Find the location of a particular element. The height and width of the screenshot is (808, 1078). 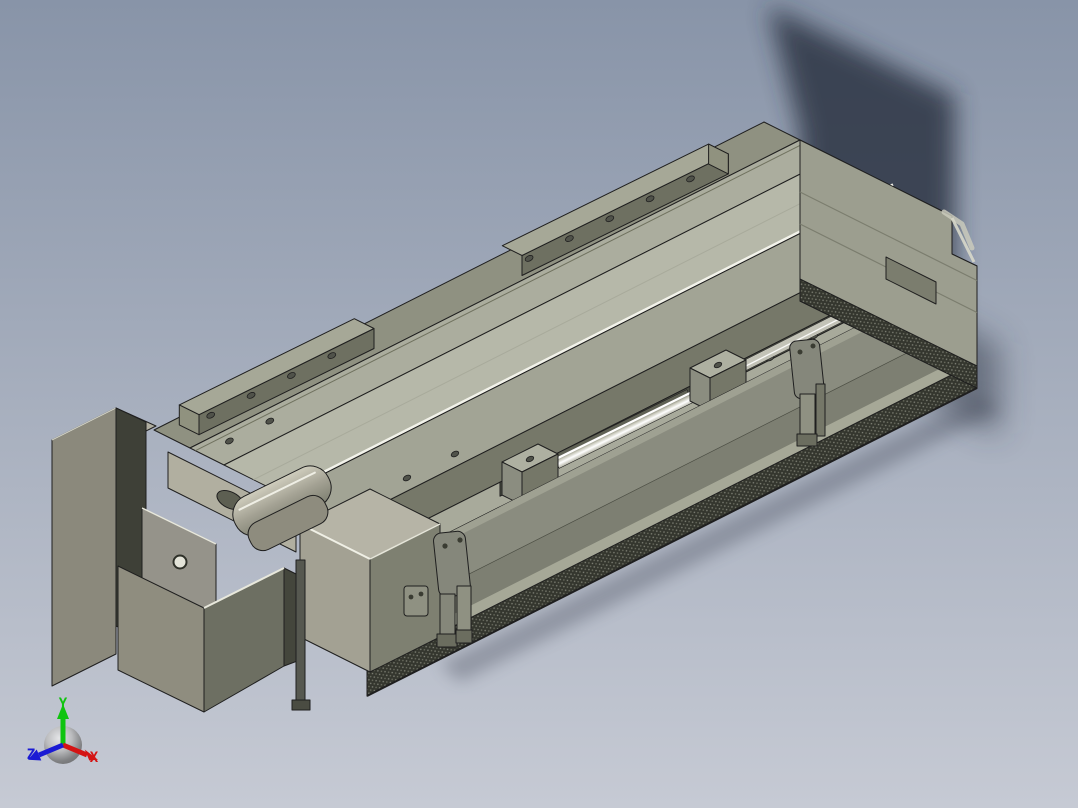

axis-y-label: Y is located at coordinates (63, 704).